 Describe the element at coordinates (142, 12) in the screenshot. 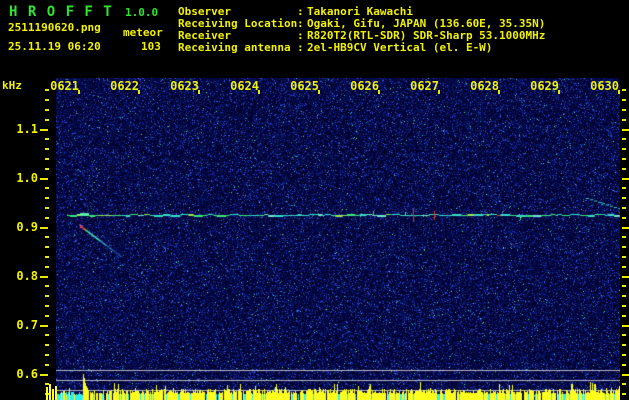

I see `app-version: 1.0.0` at that location.